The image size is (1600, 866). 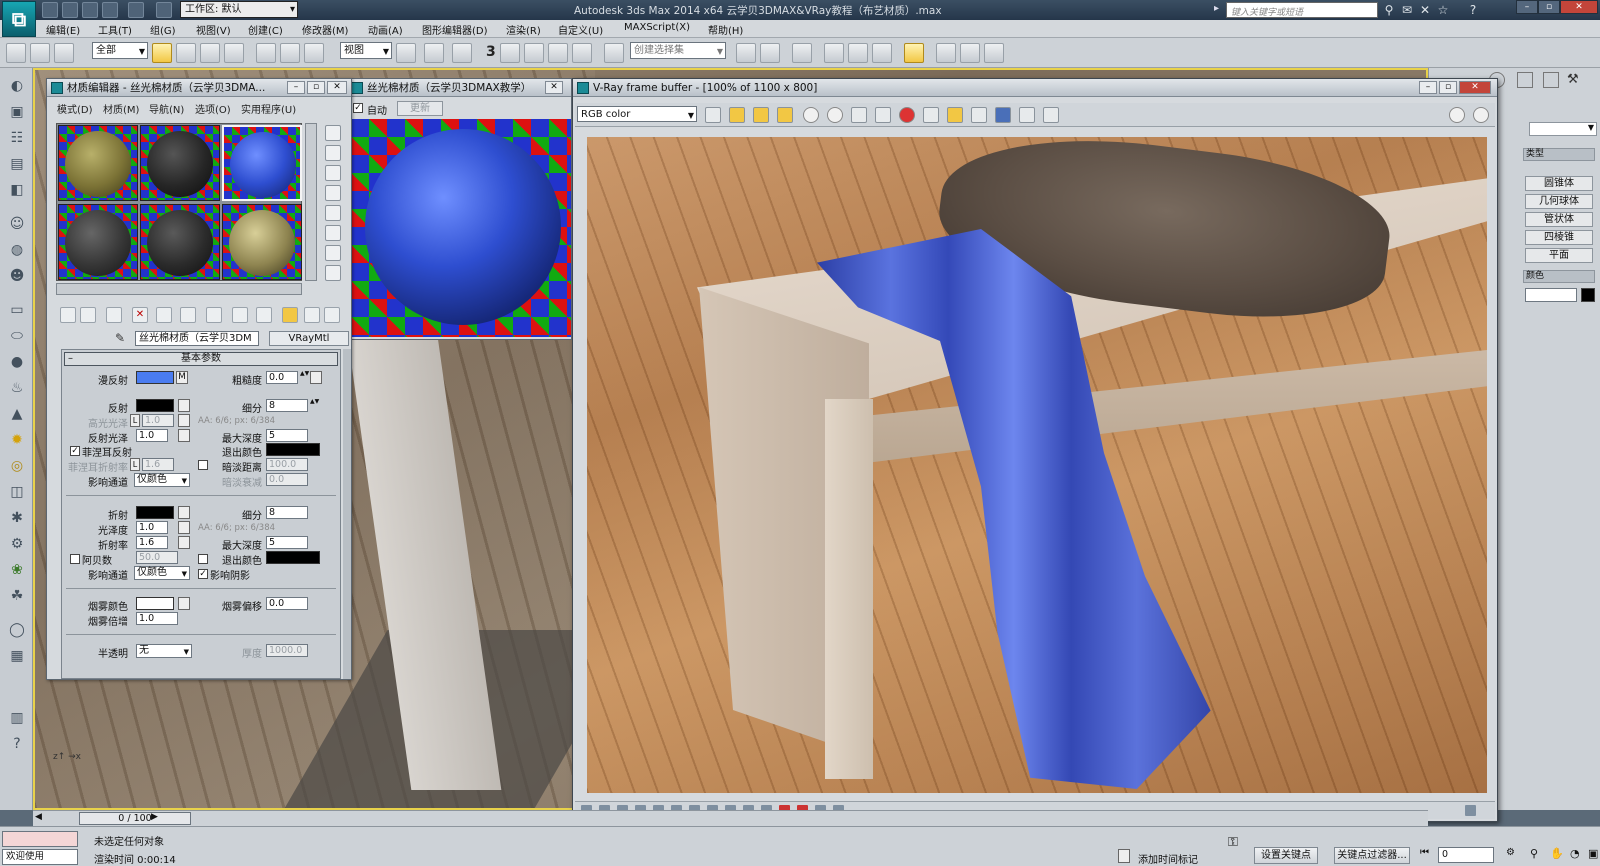 I want to click on open-file-icon, so click(x=70, y=10).